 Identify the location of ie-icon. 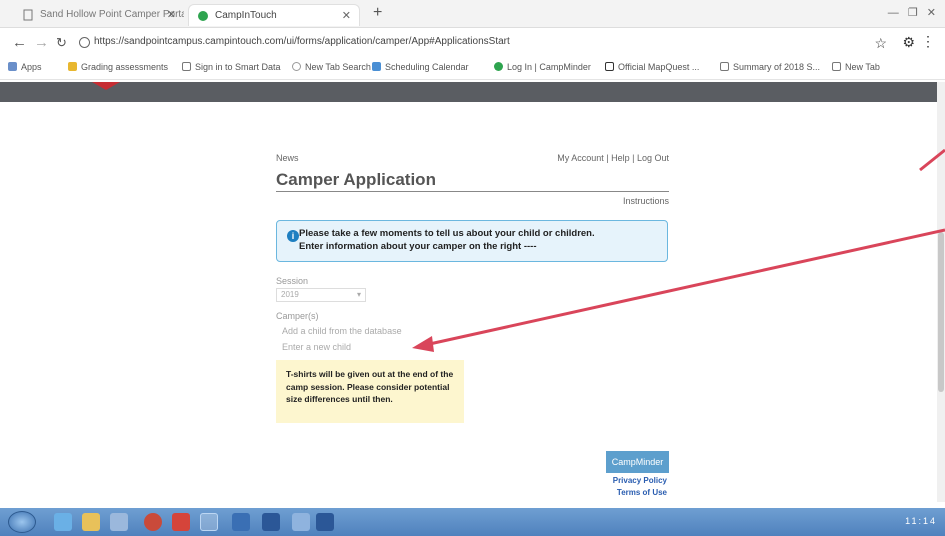
(63, 522).